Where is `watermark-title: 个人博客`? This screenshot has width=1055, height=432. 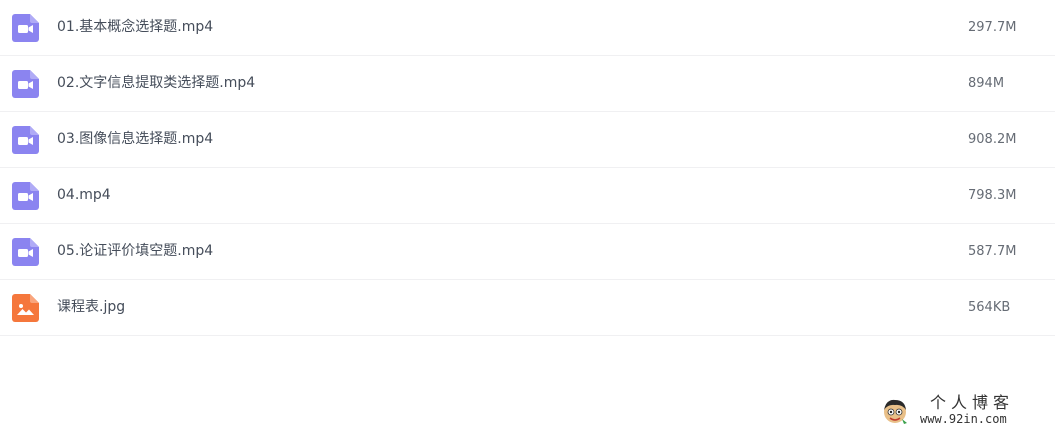 watermark-title: 个人博客 is located at coordinates (972, 402).